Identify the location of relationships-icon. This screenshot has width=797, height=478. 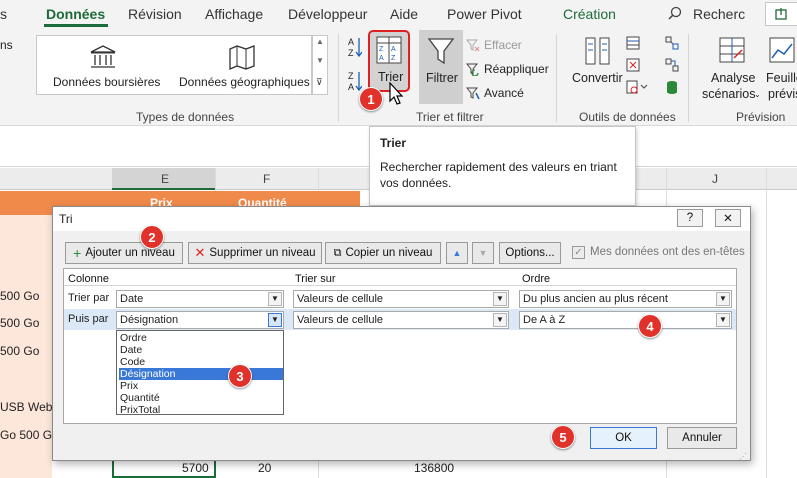
(672, 66).